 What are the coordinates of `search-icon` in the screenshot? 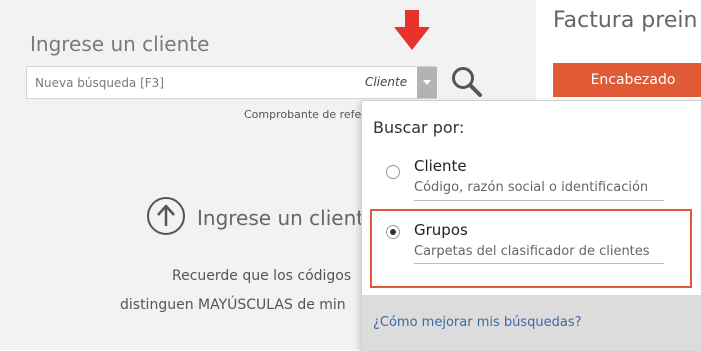 It's located at (466, 82).